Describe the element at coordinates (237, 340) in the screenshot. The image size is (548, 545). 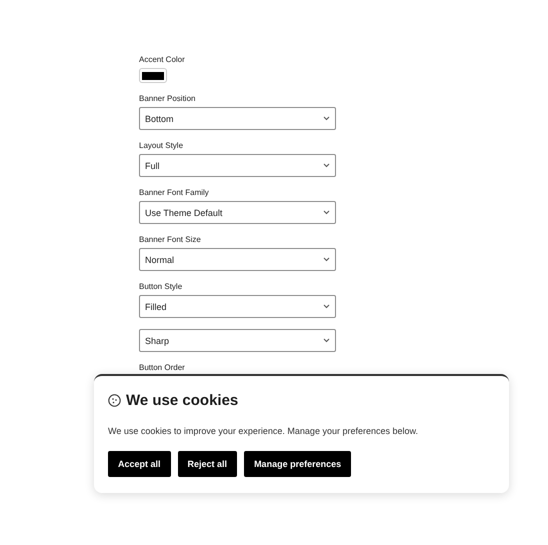
I see `select-field: Sharp` at that location.